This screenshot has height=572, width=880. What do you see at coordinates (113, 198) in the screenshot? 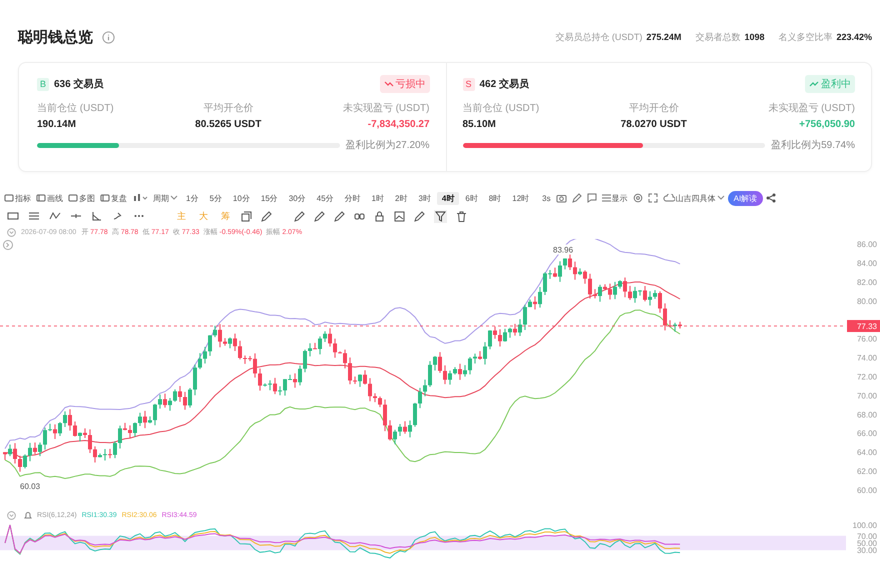
I see `toolbar-button: 复盘` at bounding box center [113, 198].